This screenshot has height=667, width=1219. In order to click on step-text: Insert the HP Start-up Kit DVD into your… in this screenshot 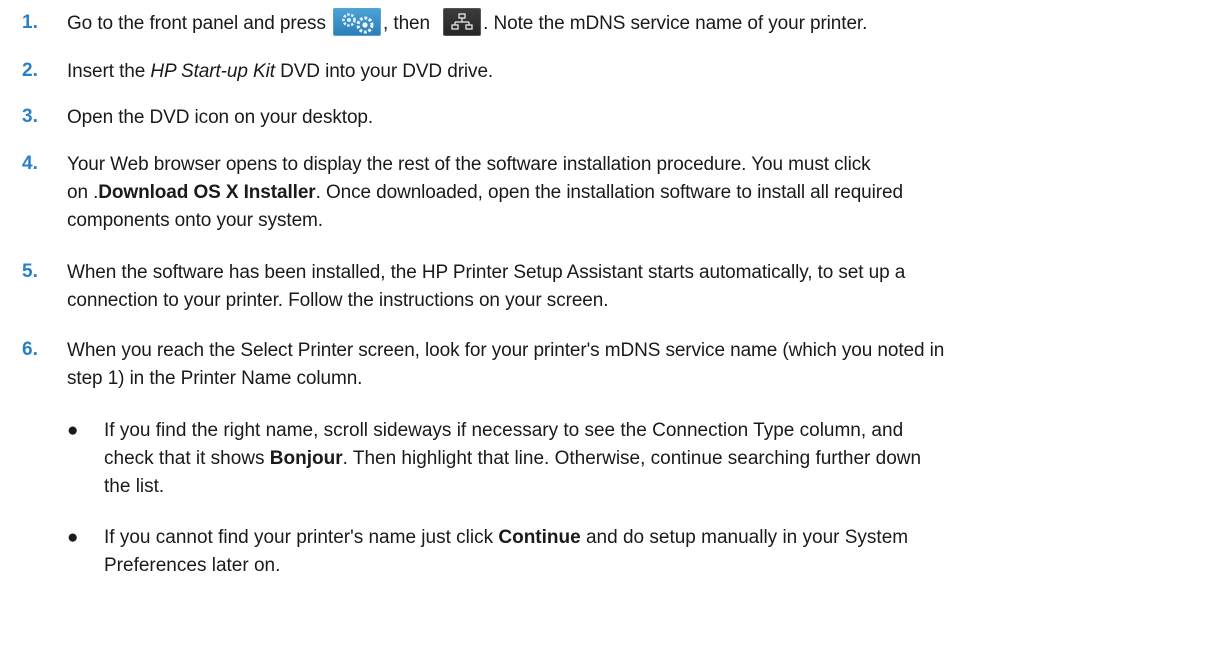, I will do `click(637, 72)`.